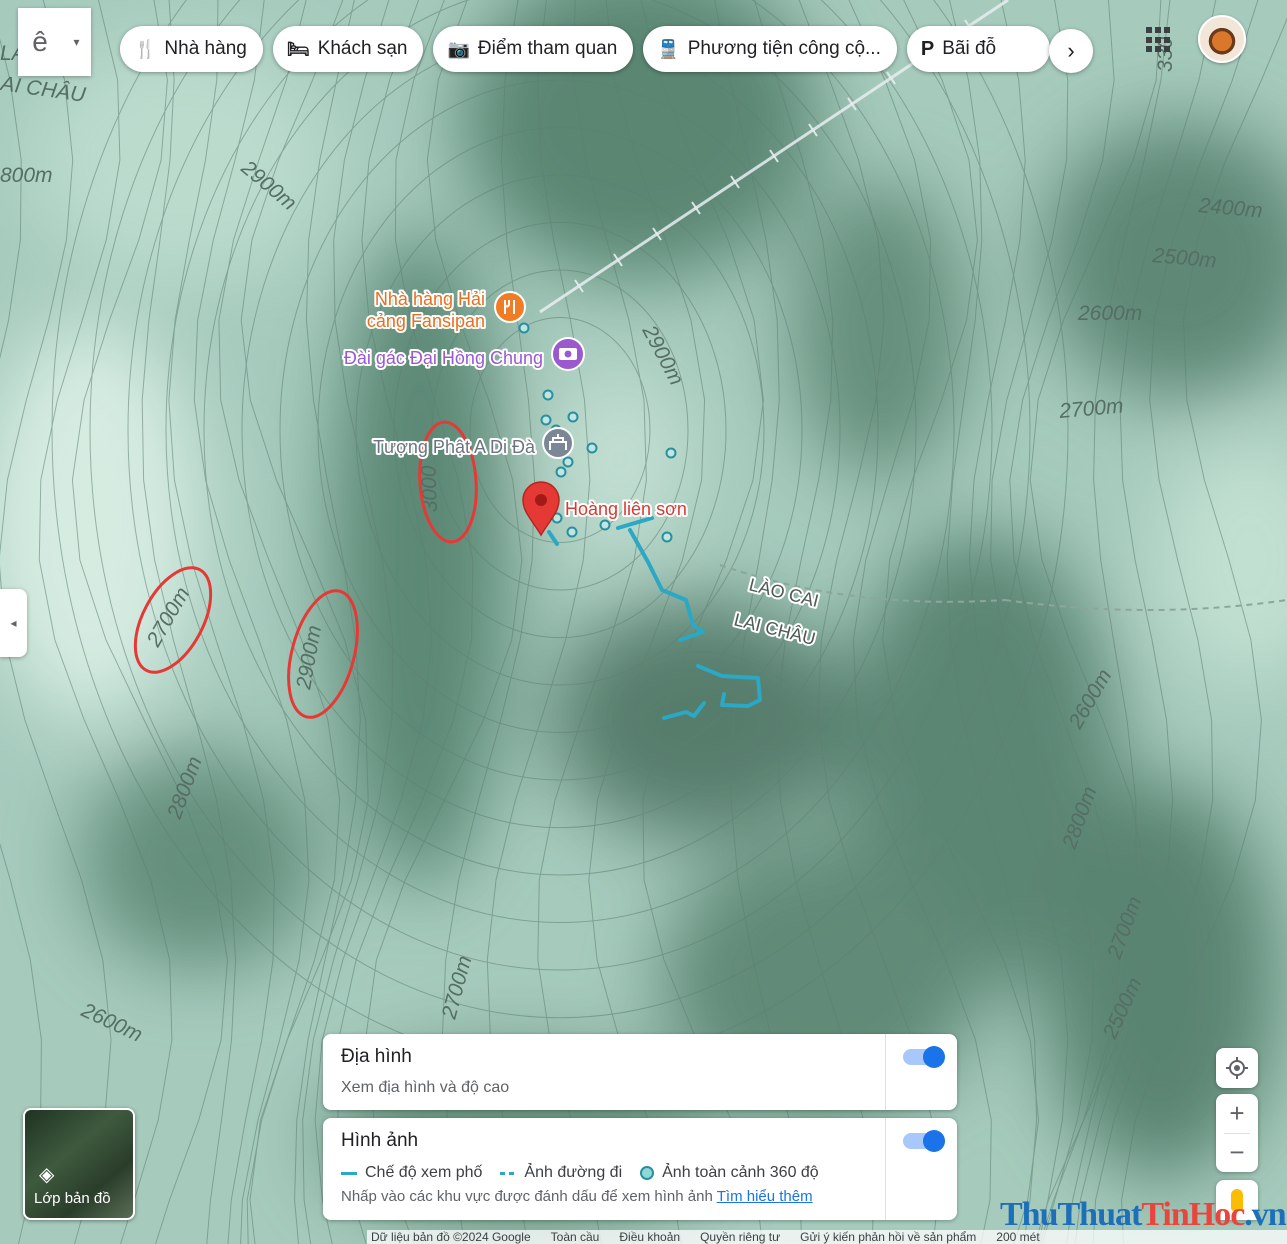 This screenshot has height=1244, width=1287. Describe the element at coordinates (362, 48) in the screenshot. I see `chip-label: Khách sạn` at that location.